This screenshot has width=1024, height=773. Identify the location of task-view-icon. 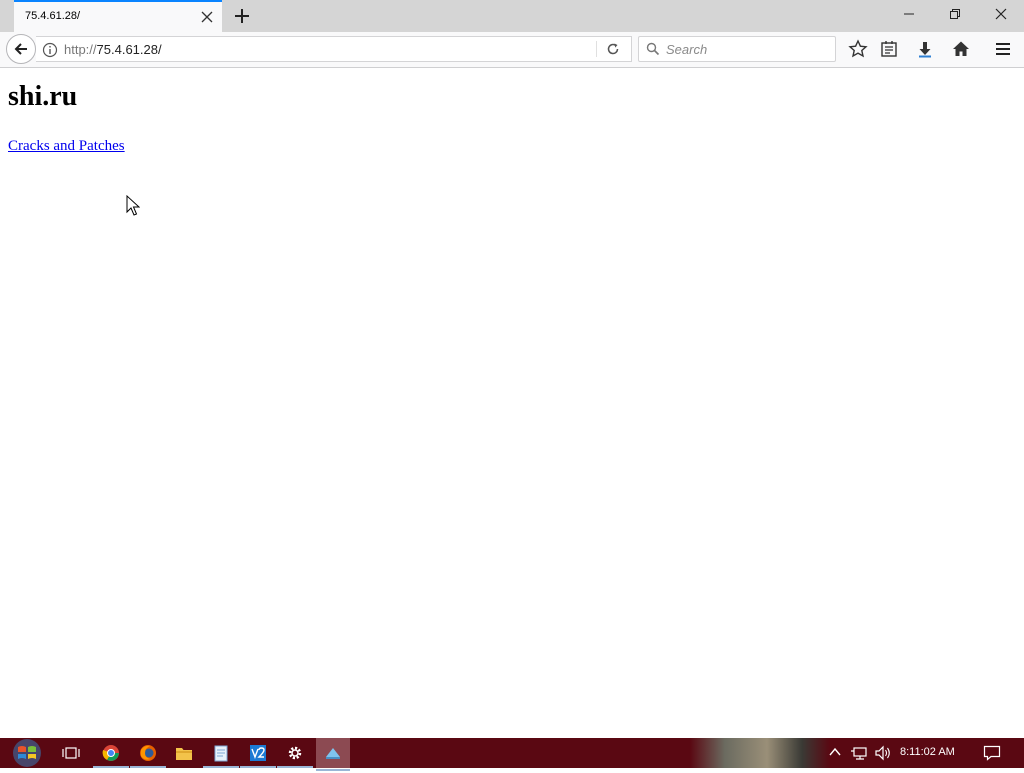
(71, 753).